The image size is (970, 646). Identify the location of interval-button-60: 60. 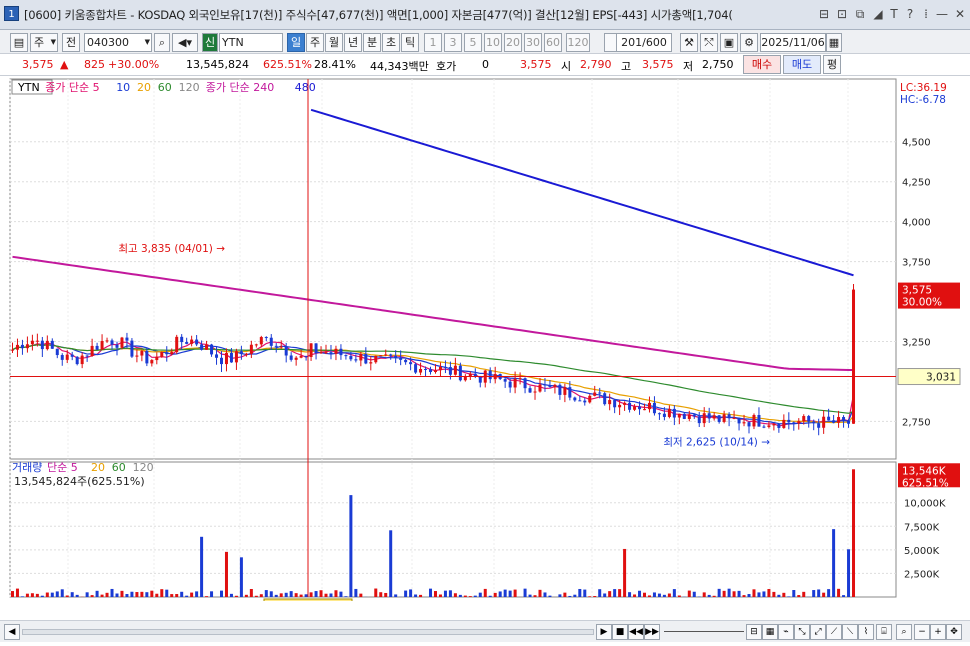
(553, 42).